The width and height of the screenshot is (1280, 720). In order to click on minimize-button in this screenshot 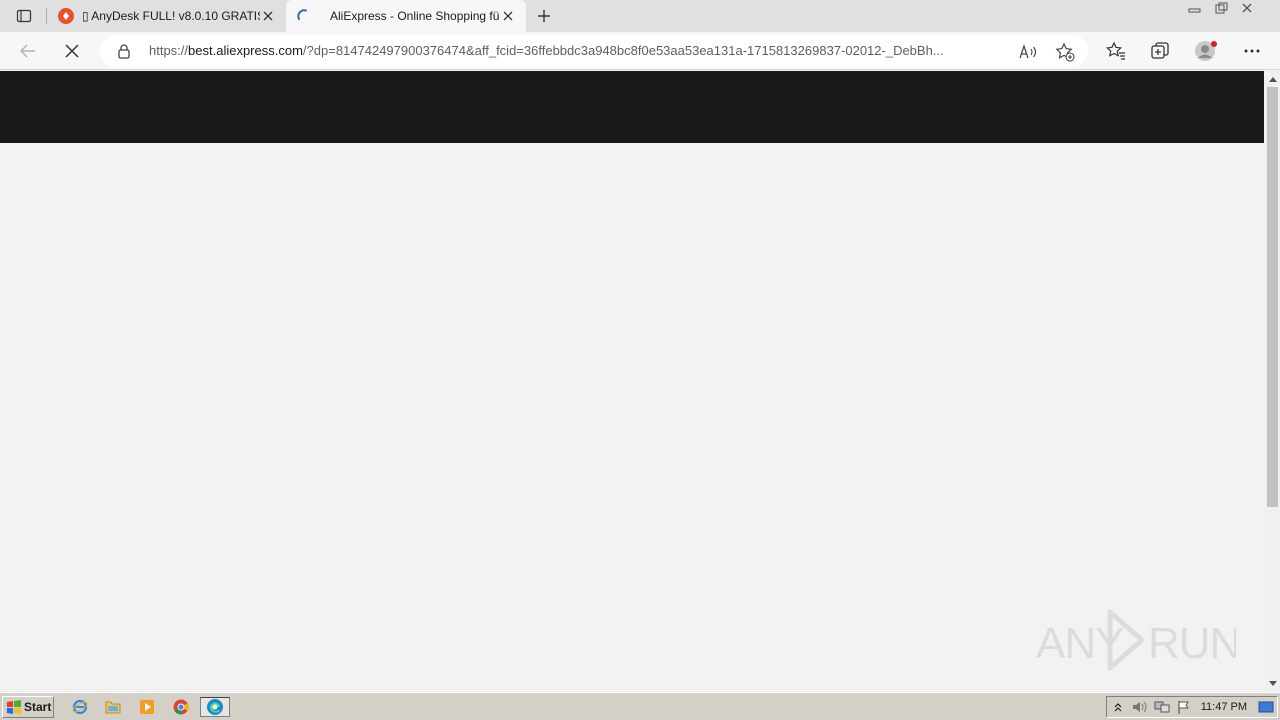, I will do `click(1195, 8)`.